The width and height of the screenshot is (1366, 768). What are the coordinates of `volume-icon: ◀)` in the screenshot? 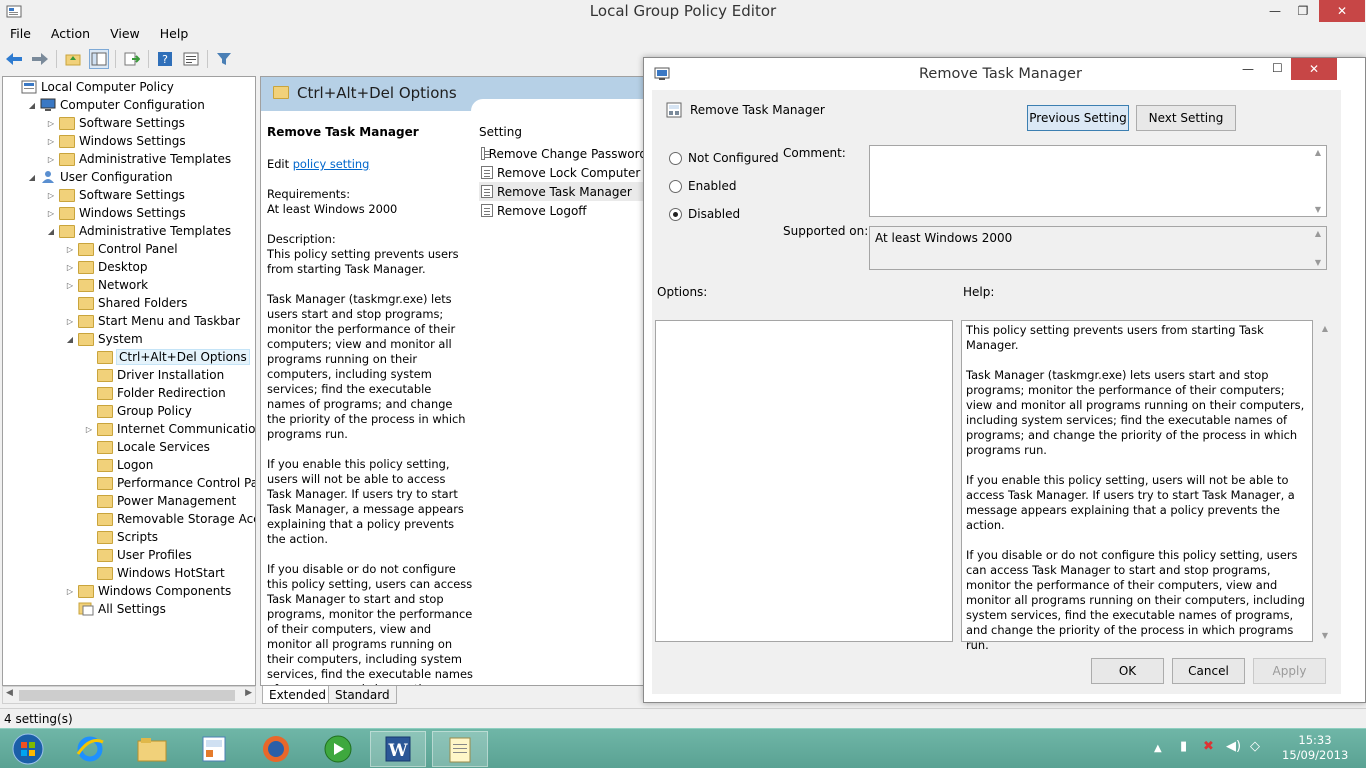 It's located at (1233, 746).